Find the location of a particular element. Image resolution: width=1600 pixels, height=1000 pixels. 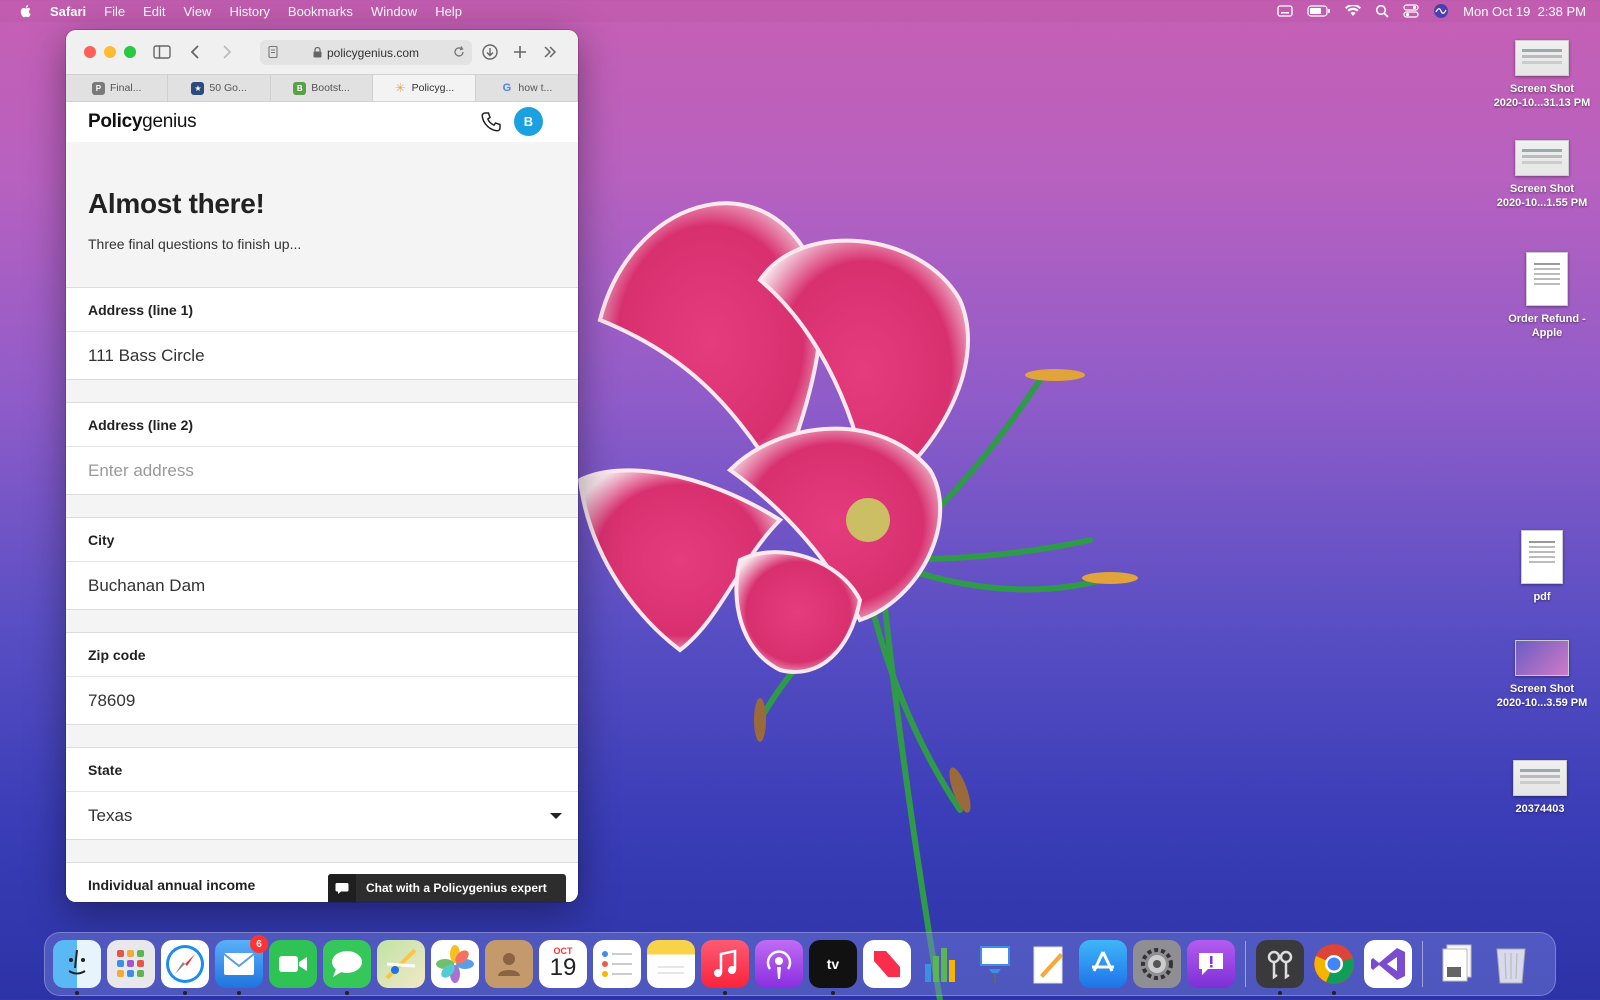

siri-icon is located at coordinates (1441, 11).